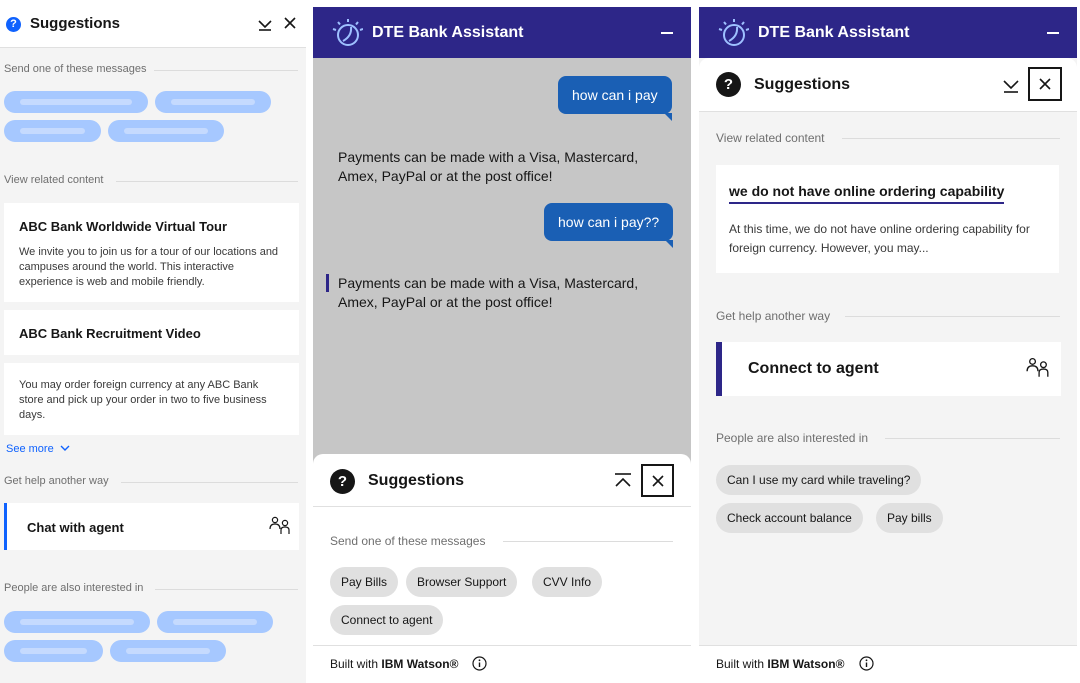 This screenshot has height=683, width=1080. I want to click on suggestion-chip: Pay bills, so click(909, 518).